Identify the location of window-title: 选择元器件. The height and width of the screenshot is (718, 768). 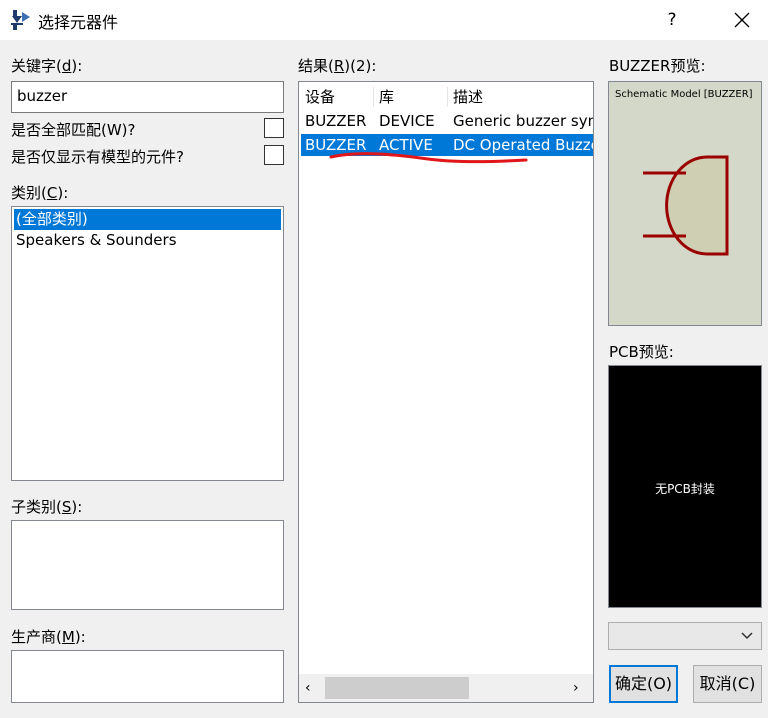
(78, 22).